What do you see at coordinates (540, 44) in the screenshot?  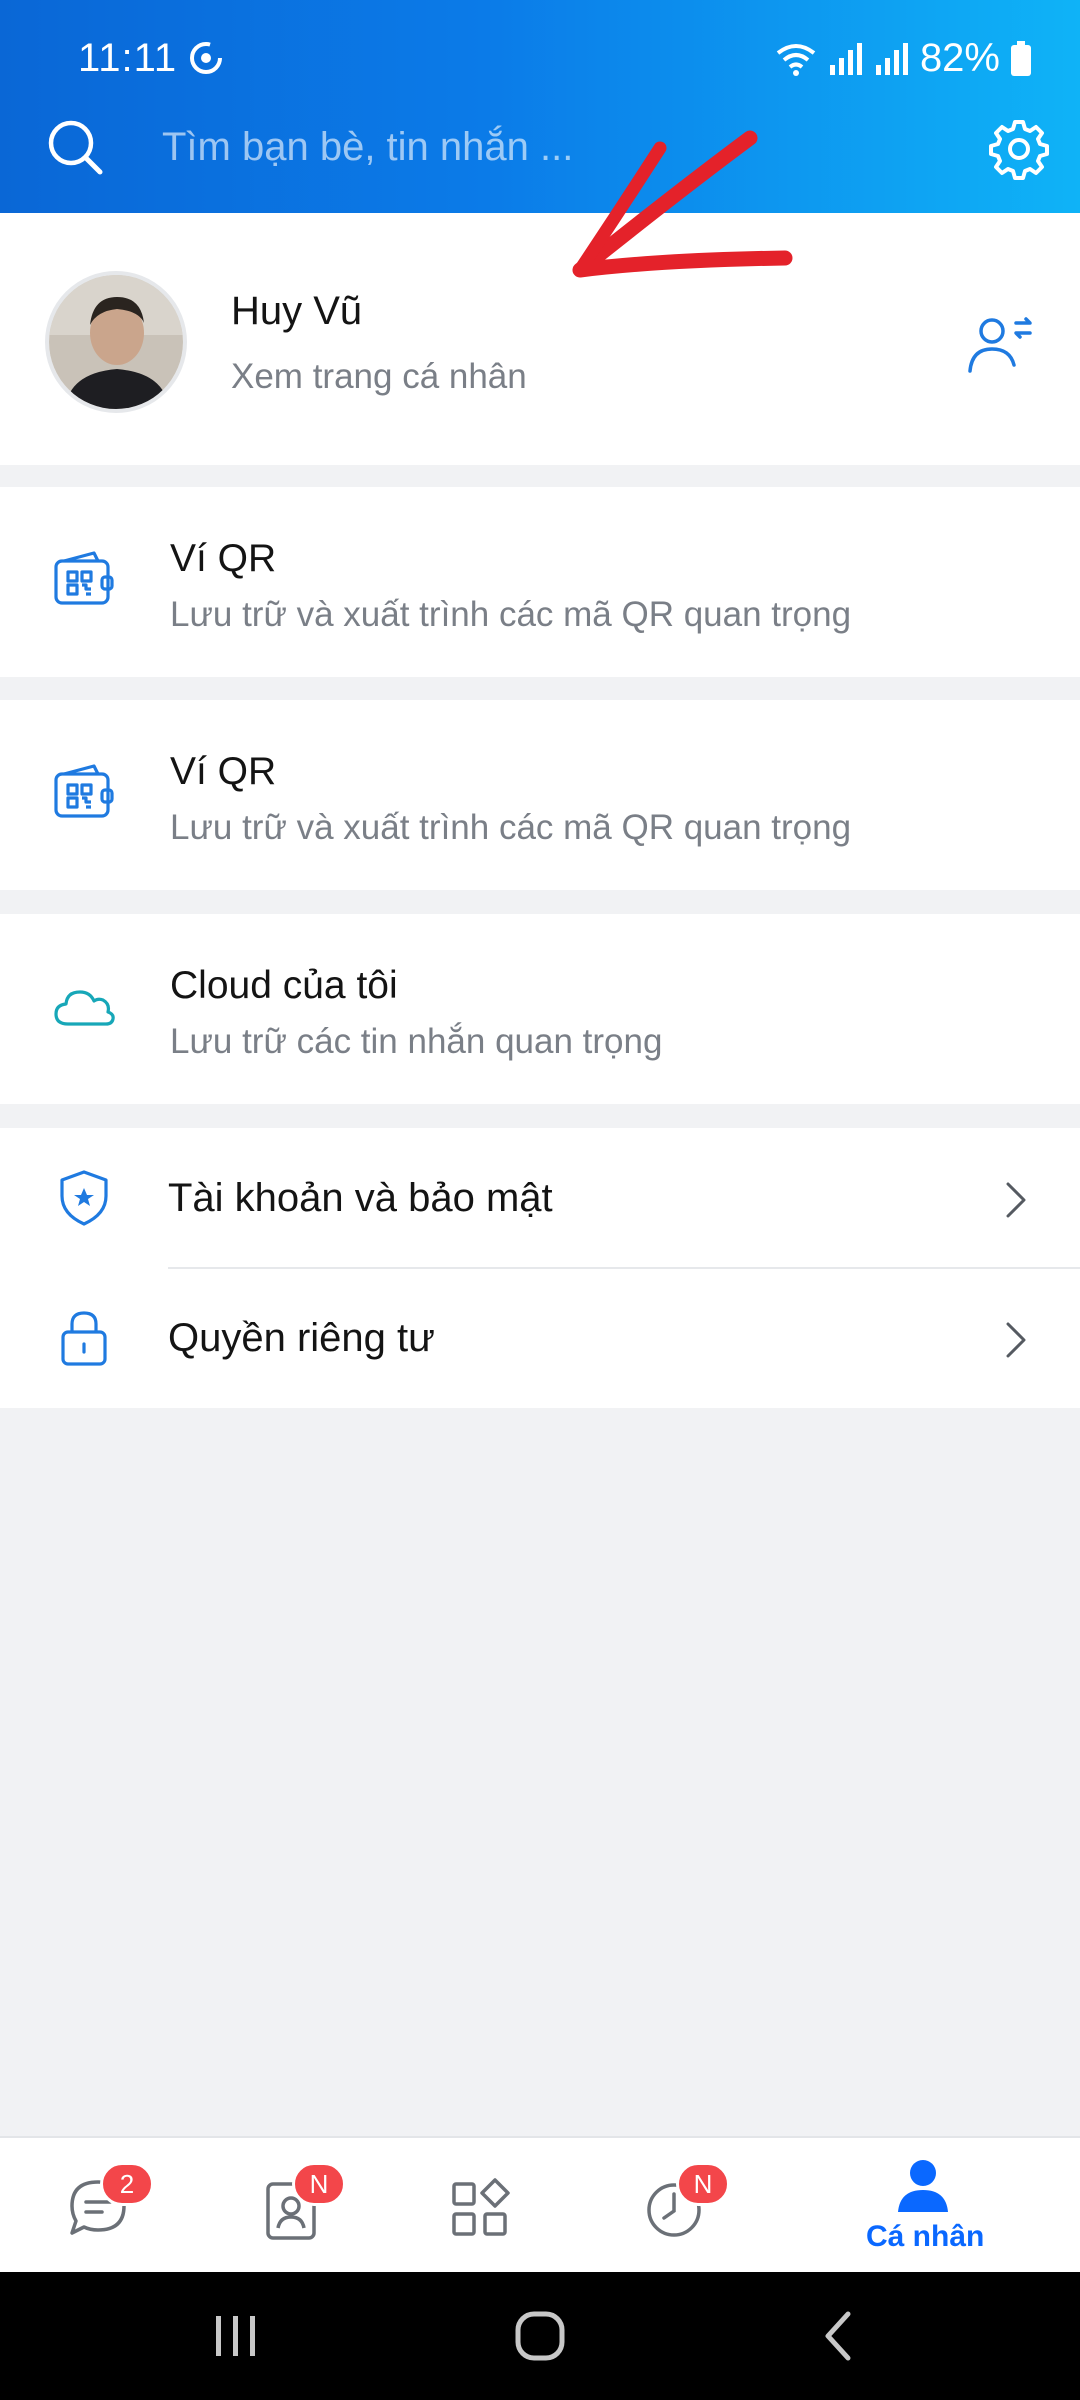 I see `status-bar: 11:11 82%` at bounding box center [540, 44].